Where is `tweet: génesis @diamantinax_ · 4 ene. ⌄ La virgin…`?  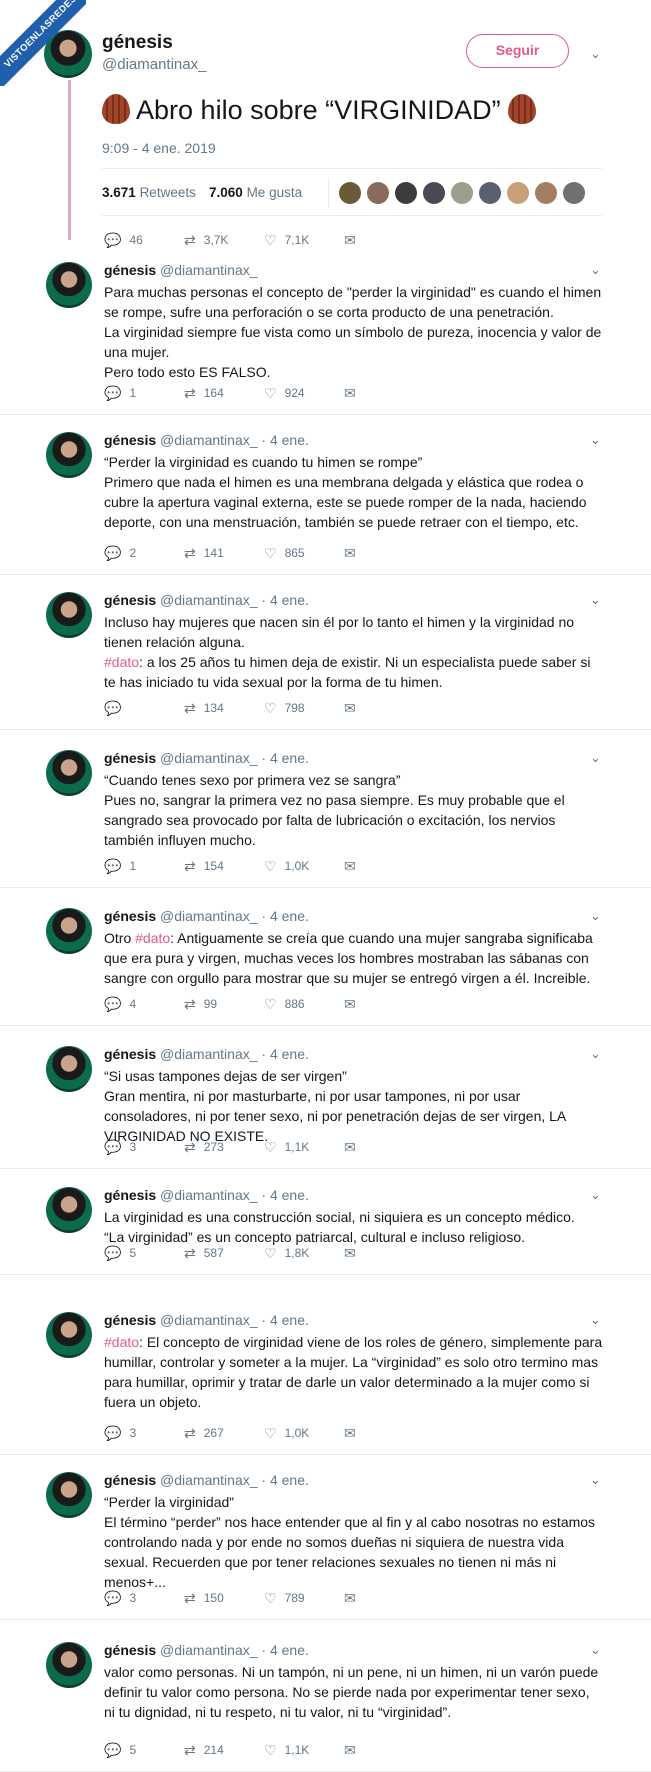 tweet: génesis @diamantinax_ · 4 ene. ⌄ La virgin… is located at coordinates (325, 1225).